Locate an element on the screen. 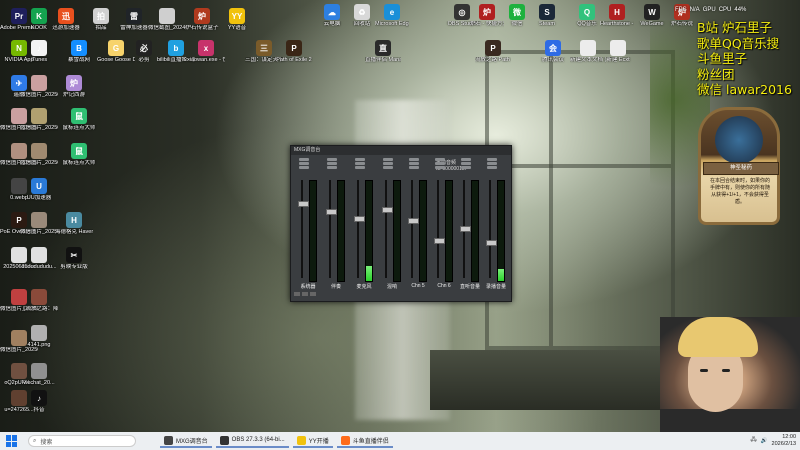 The image size is (800, 450). desktop-shortcut: ✂ 剪映专业版 is located at coordinates (74, 259).